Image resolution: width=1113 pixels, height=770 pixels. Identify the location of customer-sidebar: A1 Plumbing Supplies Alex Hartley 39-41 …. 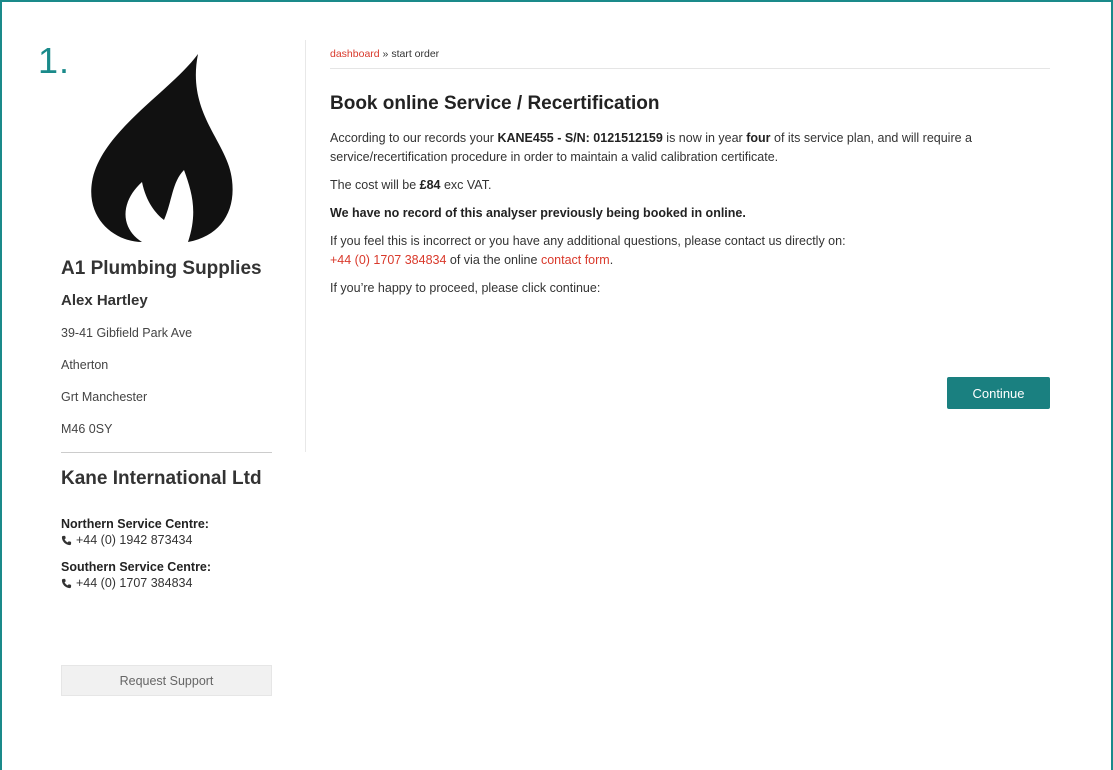
(167, 430).